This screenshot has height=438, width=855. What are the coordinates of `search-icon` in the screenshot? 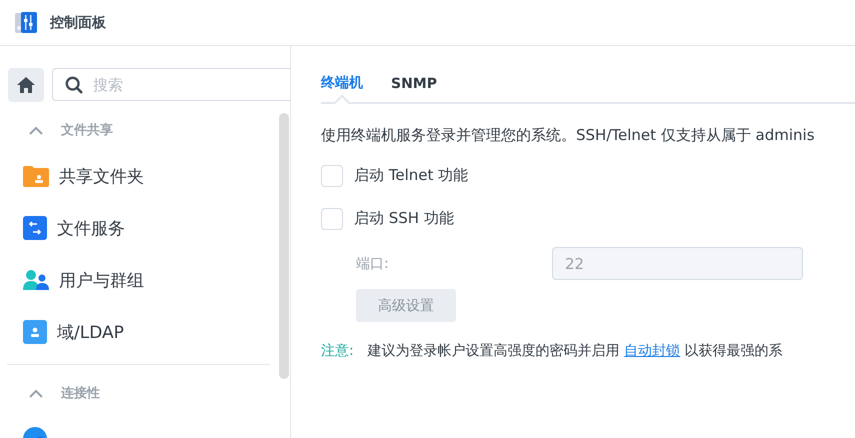 It's located at (74, 85).